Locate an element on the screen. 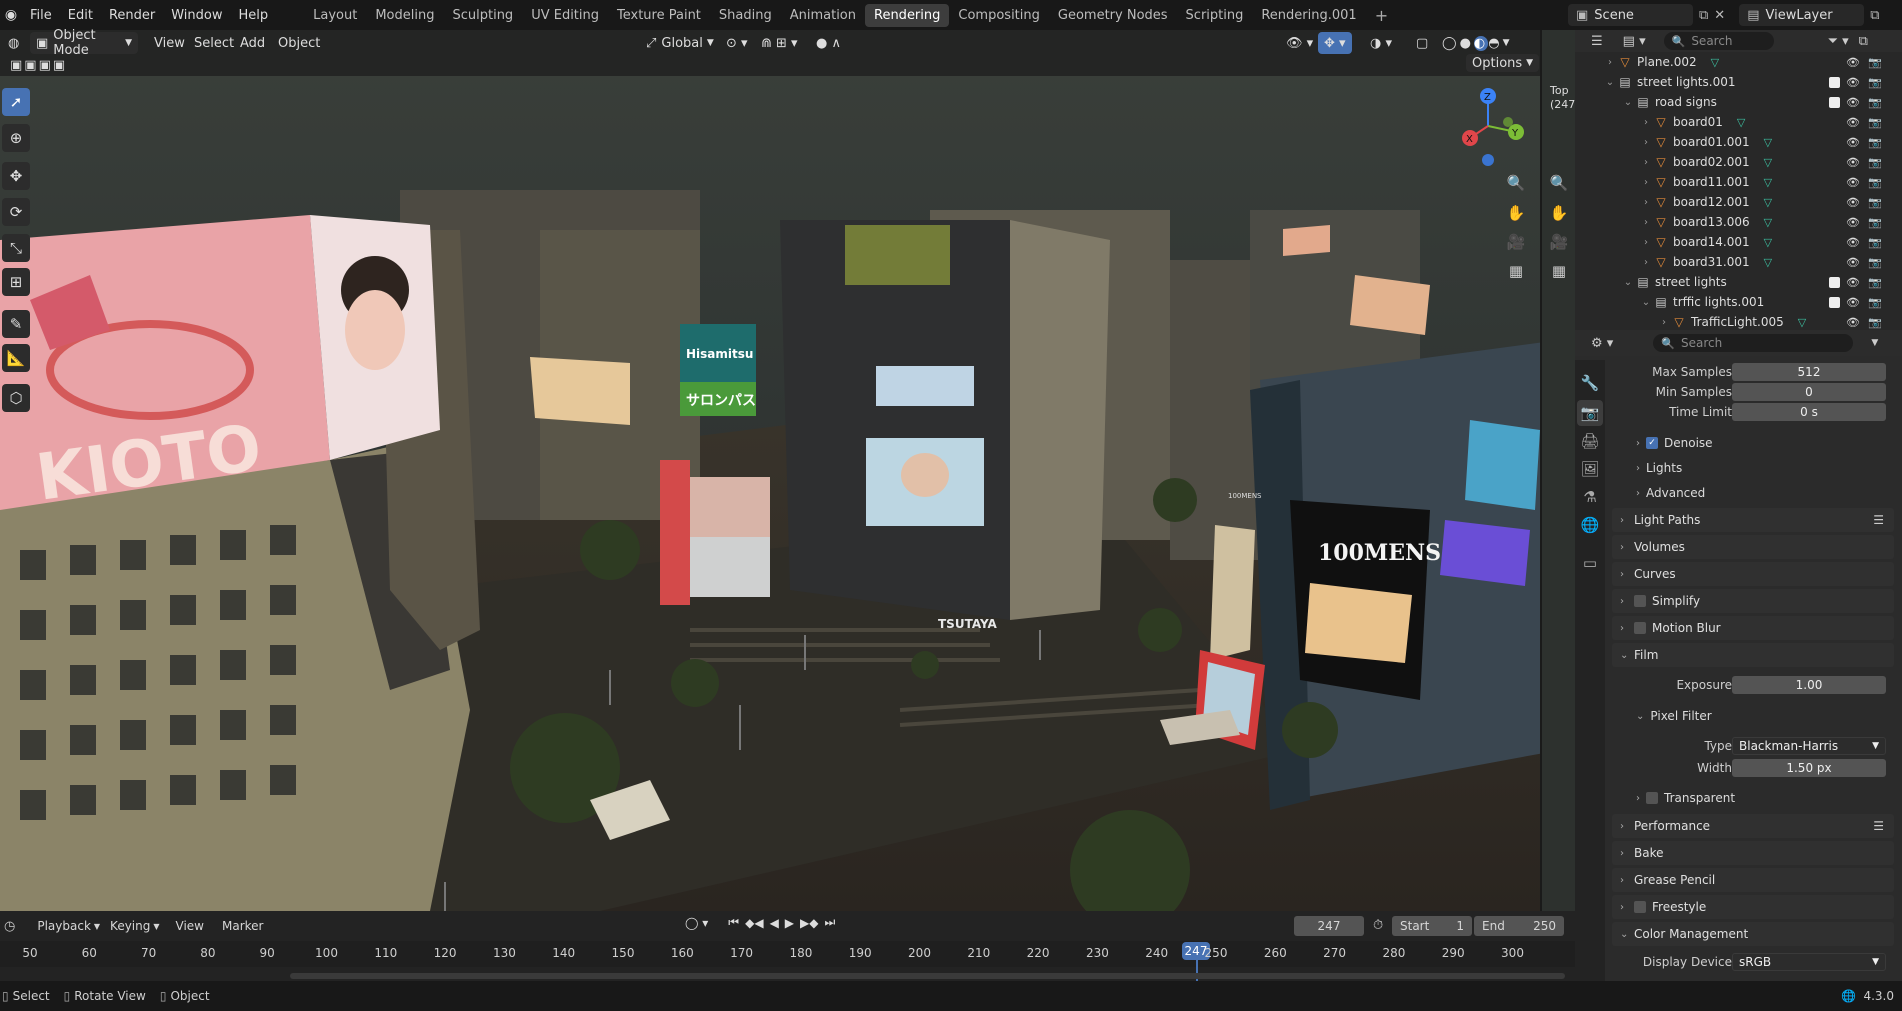 This screenshot has width=1902, height=1011. viewport-menu-add: Add is located at coordinates (252, 43).